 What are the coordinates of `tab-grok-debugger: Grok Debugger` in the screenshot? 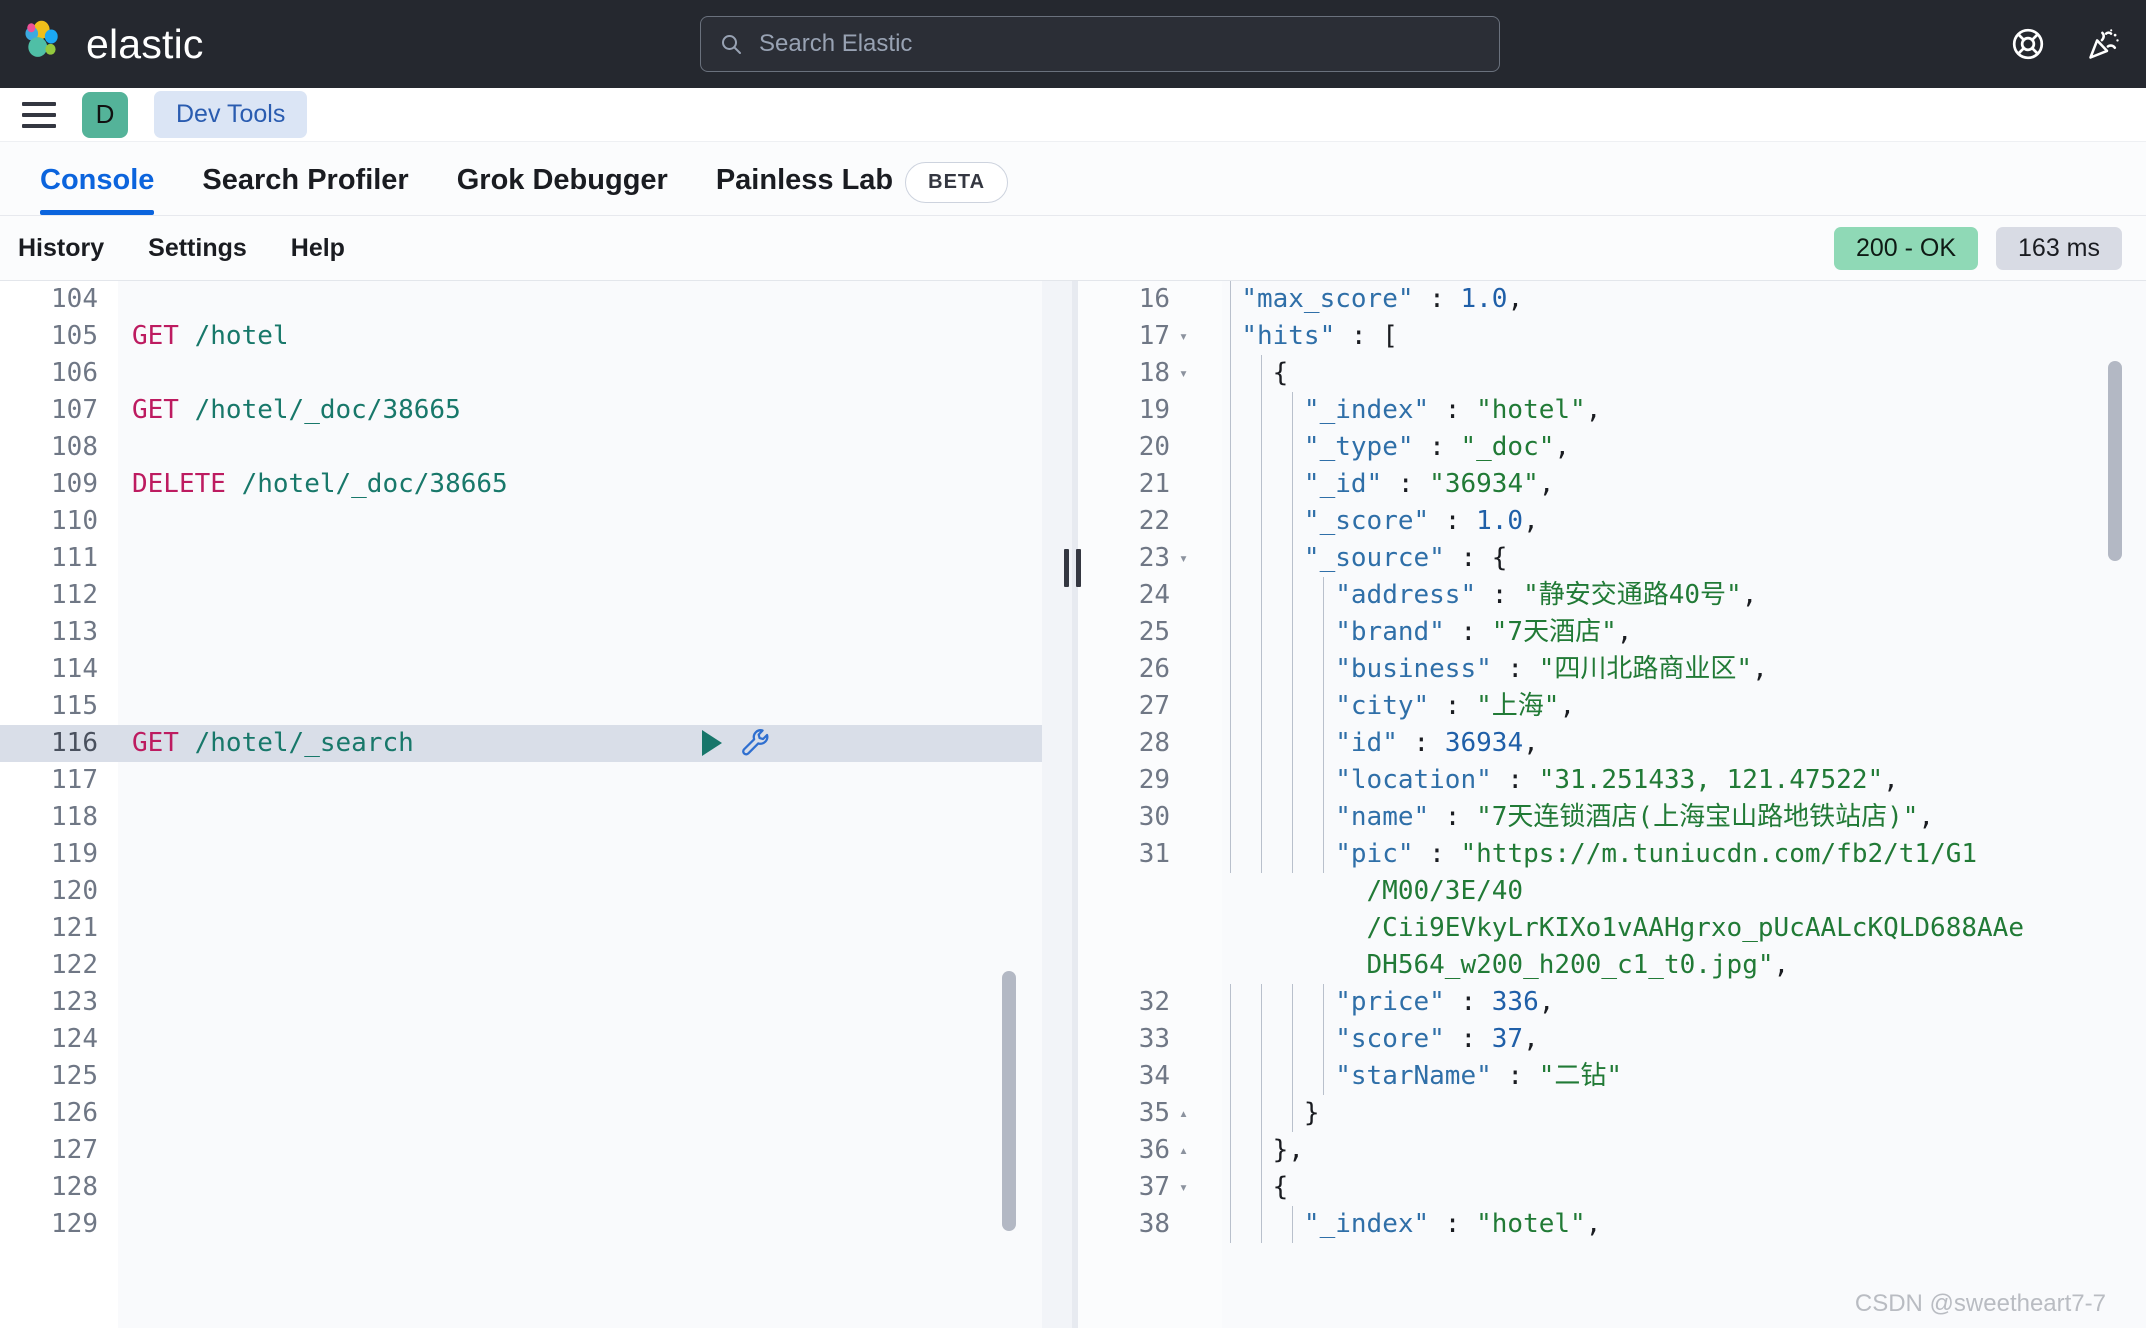 It's located at (562, 189).